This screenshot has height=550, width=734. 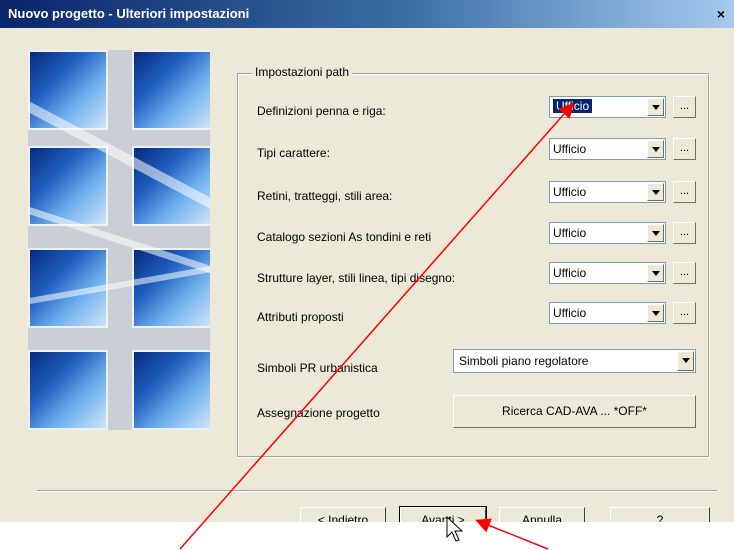 I want to click on annotation-arrow-next, so click(x=512, y=534).